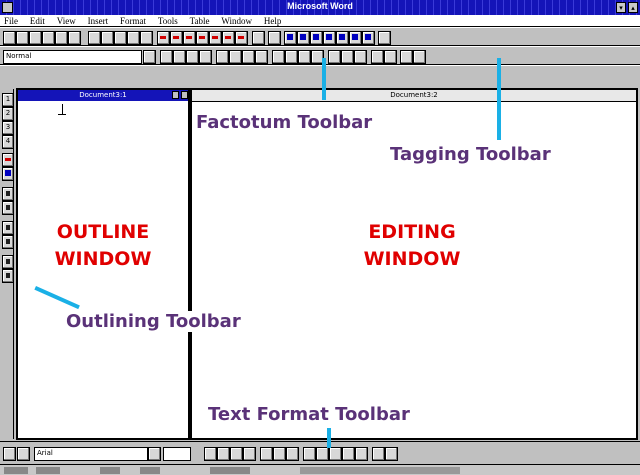 The image size is (640, 475). What do you see at coordinates (192, 57) in the screenshot?
I see `align-right-icon` at bounding box center [192, 57].